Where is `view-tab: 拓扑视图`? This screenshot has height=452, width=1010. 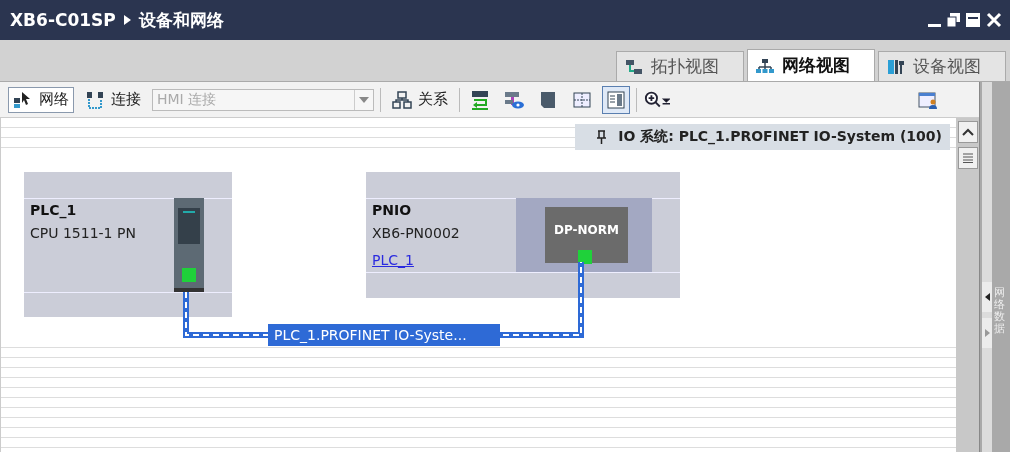 view-tab: 拓扑视图 is located at coordinates (680, 66).